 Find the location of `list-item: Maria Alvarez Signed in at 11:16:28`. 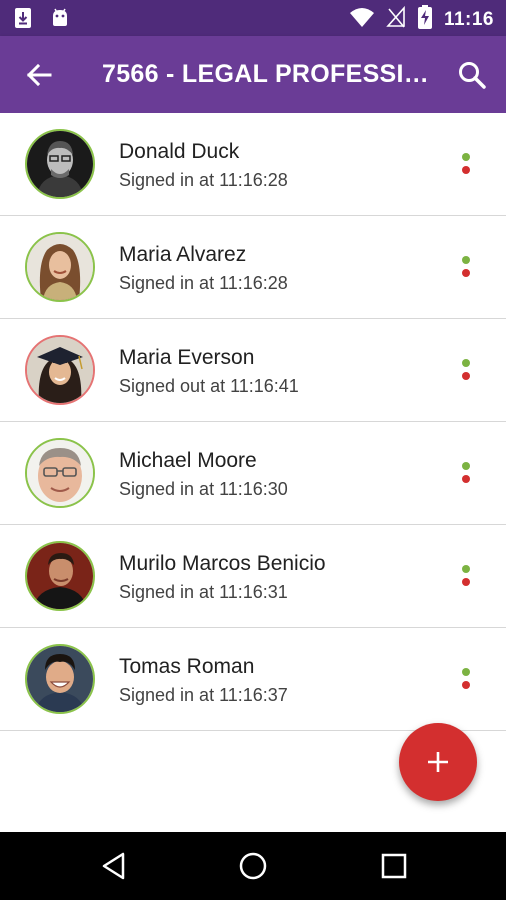

list-item: Maria Alvarez Signed in at 11:16:28 is located at coordinates (253, 267).